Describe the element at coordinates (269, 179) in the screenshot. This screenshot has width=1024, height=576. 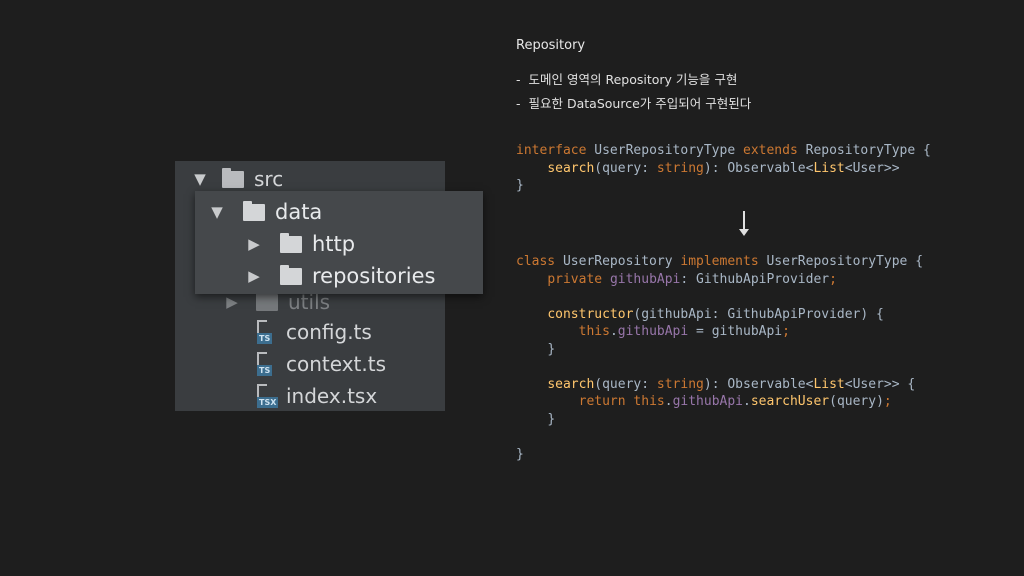
I see `tree-item-label: src` at that location.